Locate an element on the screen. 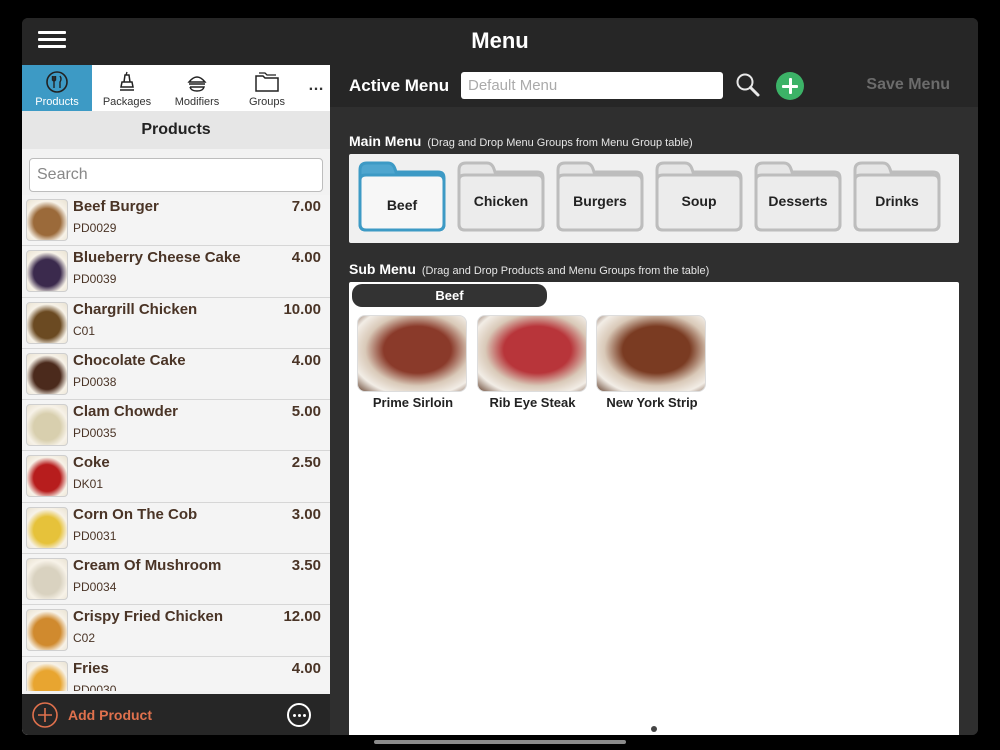  menu-group-label: Burgers is located at coordinates (600, 201).